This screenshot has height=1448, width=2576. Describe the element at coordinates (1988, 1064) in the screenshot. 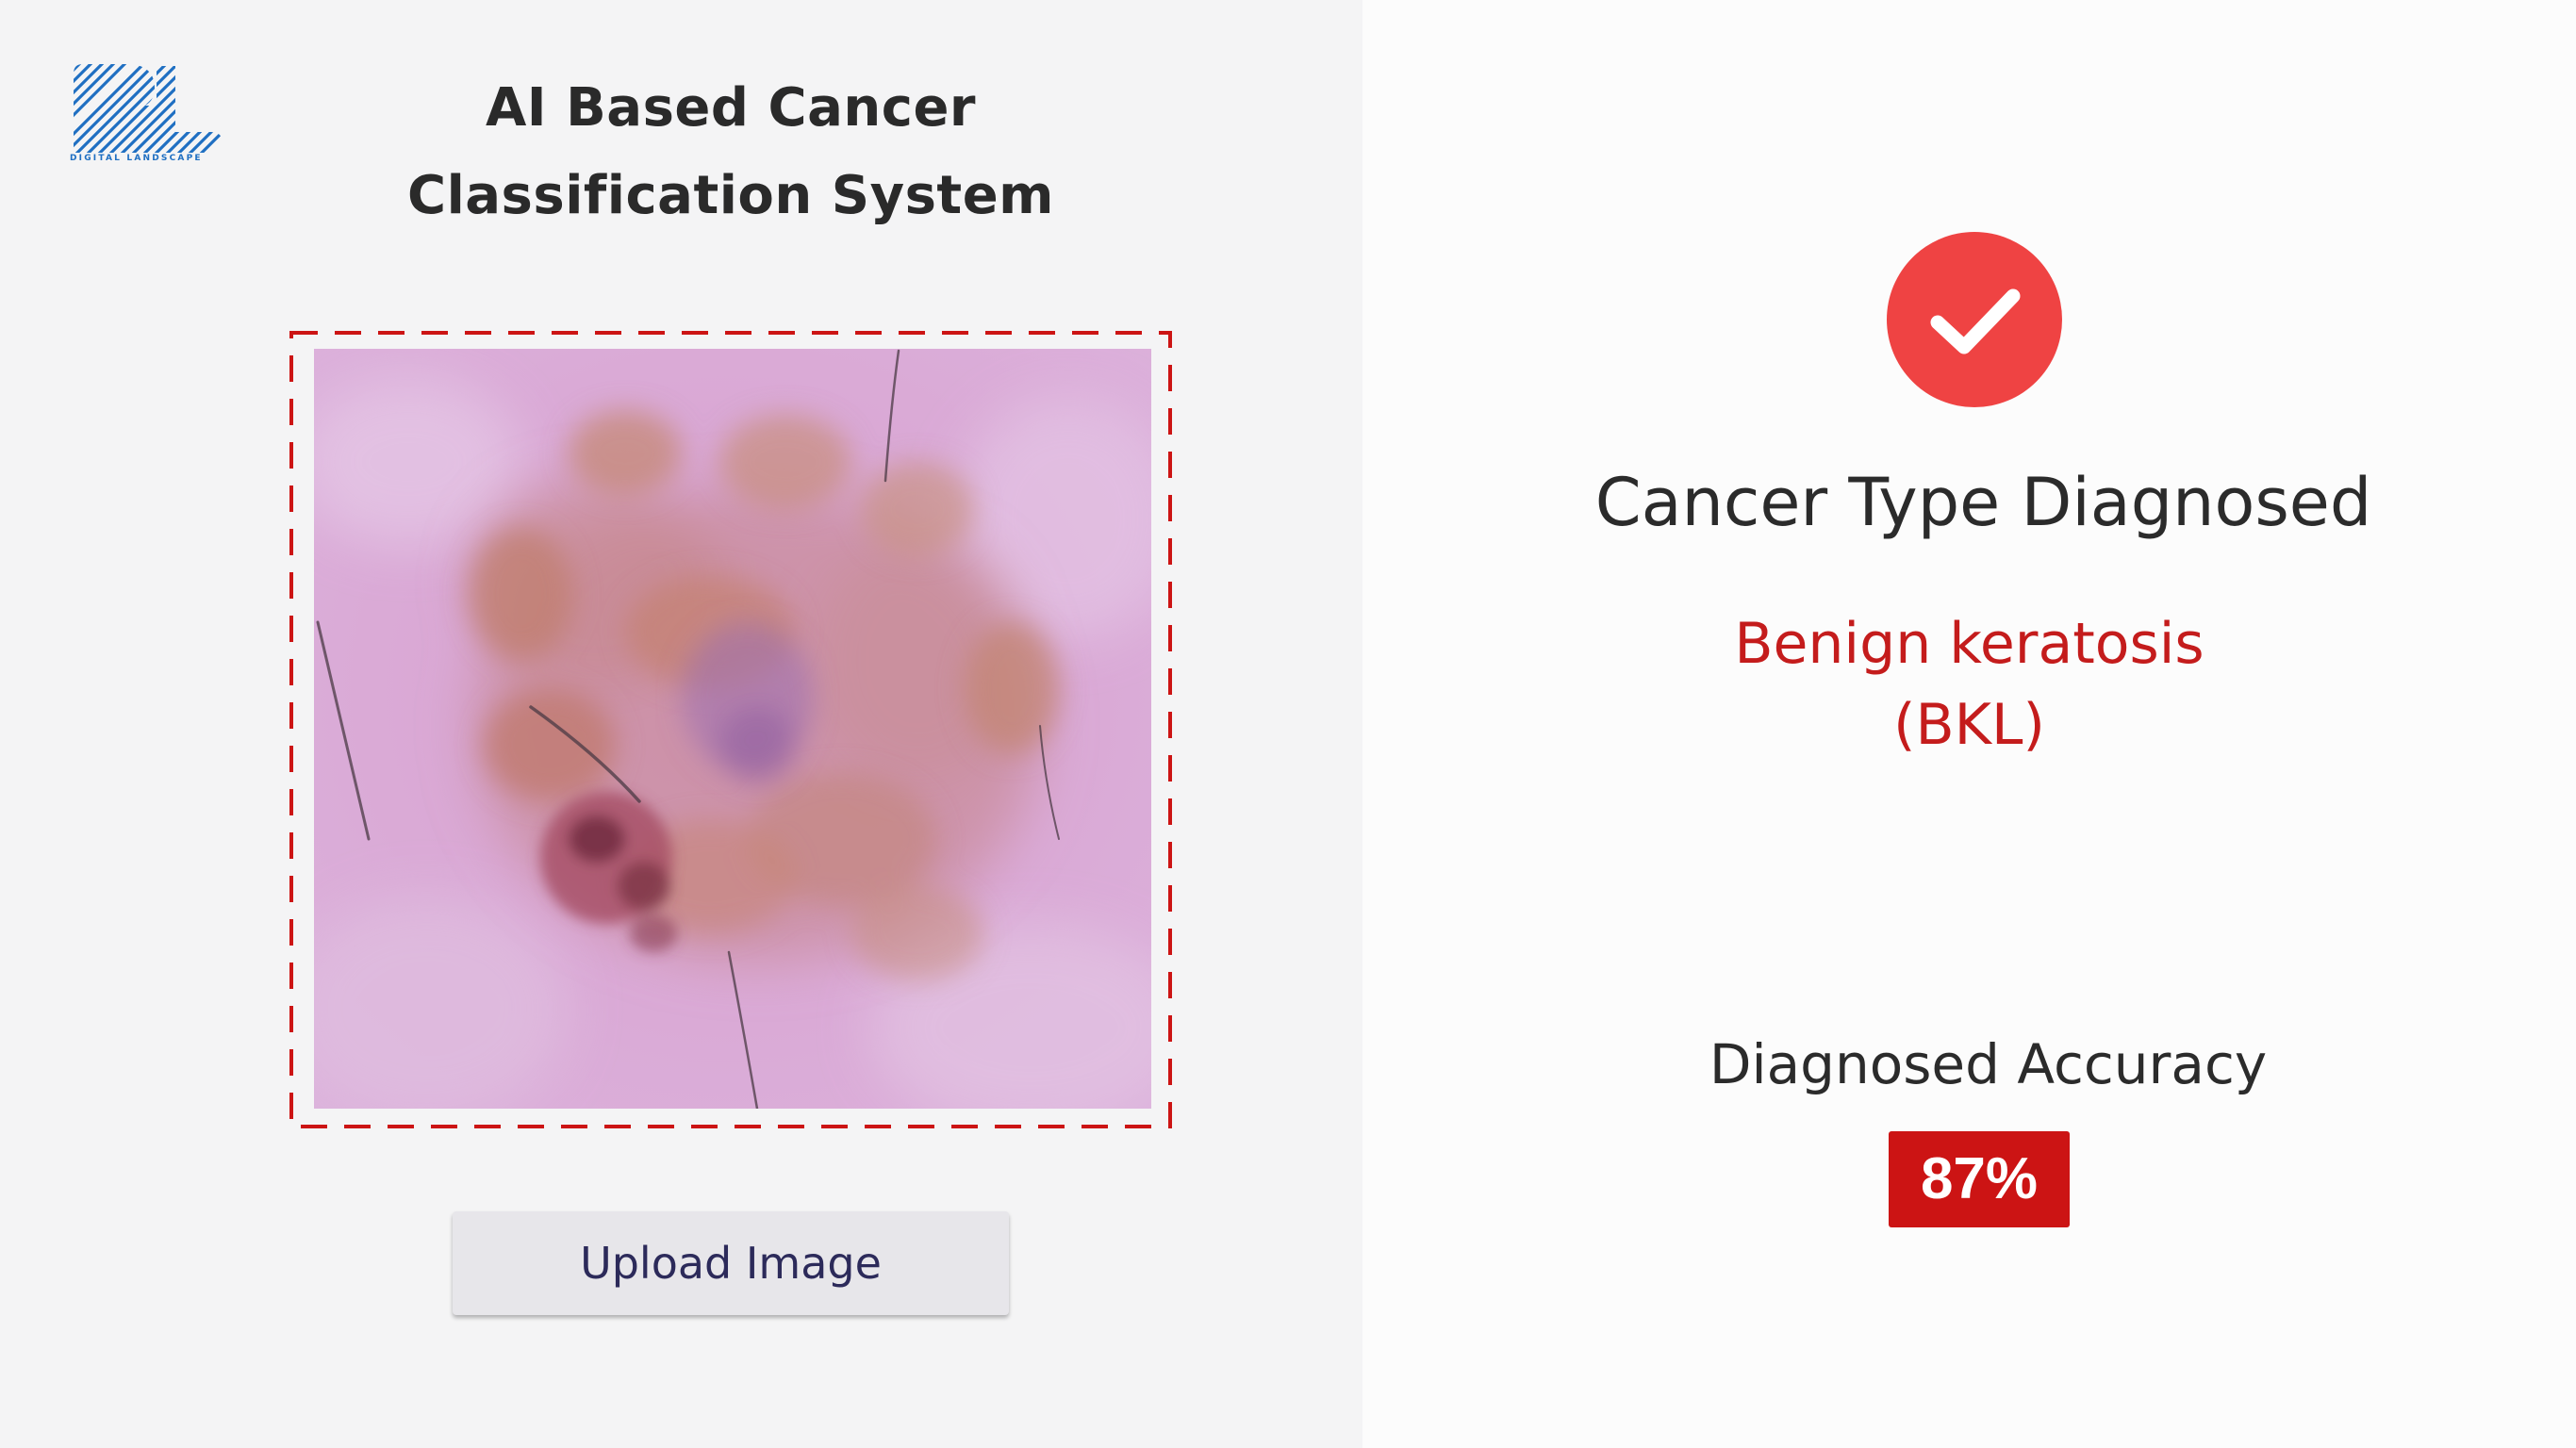

I see `accuracy-label: Diagnosed Accuracy` at that location.